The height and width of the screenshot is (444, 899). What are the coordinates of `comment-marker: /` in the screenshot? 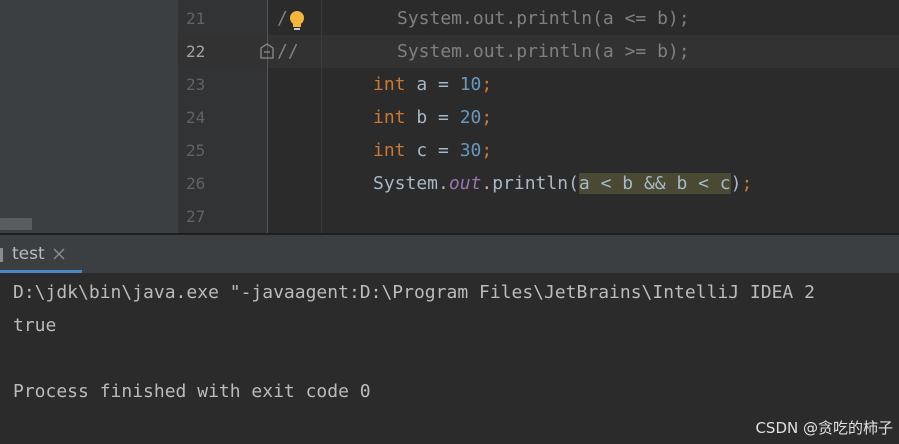 It's located at (282, 18).